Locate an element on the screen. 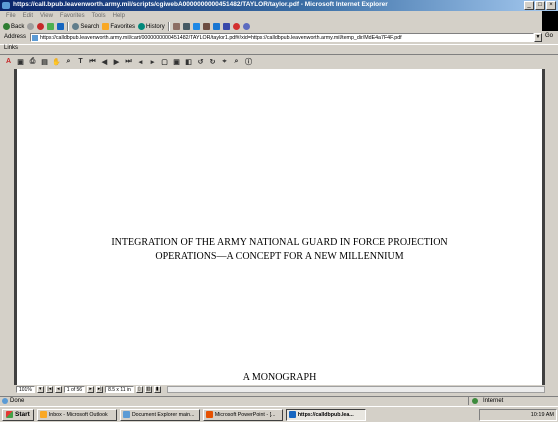 This screenshot has height=422, width=558. single-page-icon: ▯ is located at coordinates (139, 389).